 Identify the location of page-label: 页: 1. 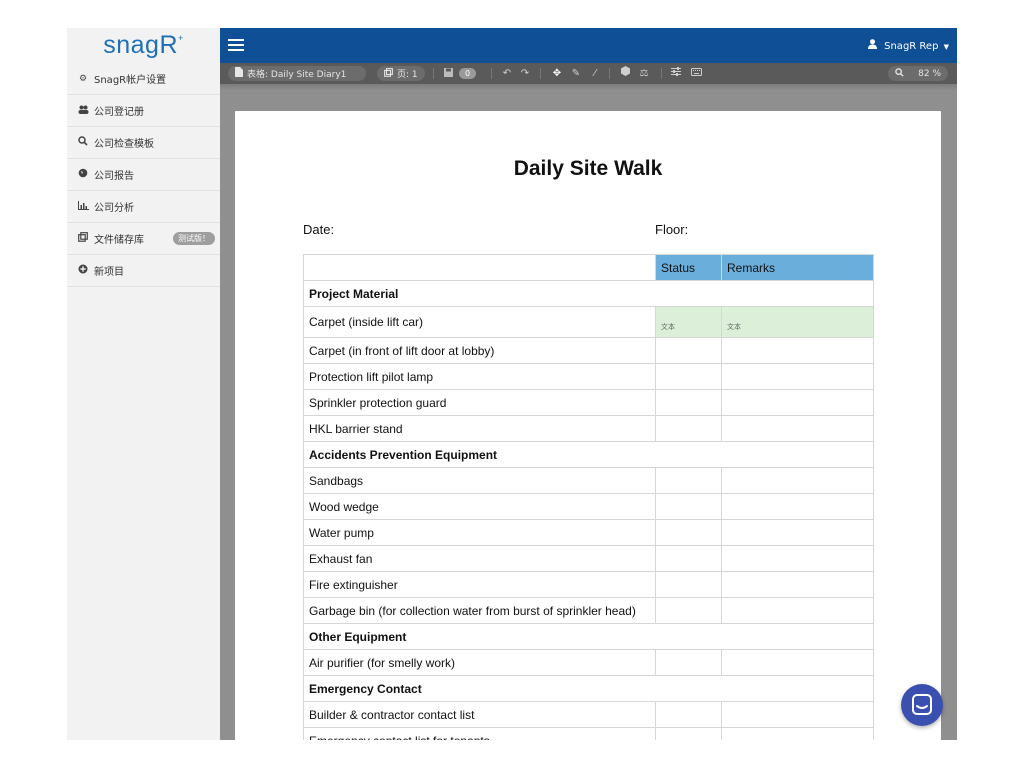
(407, 75).